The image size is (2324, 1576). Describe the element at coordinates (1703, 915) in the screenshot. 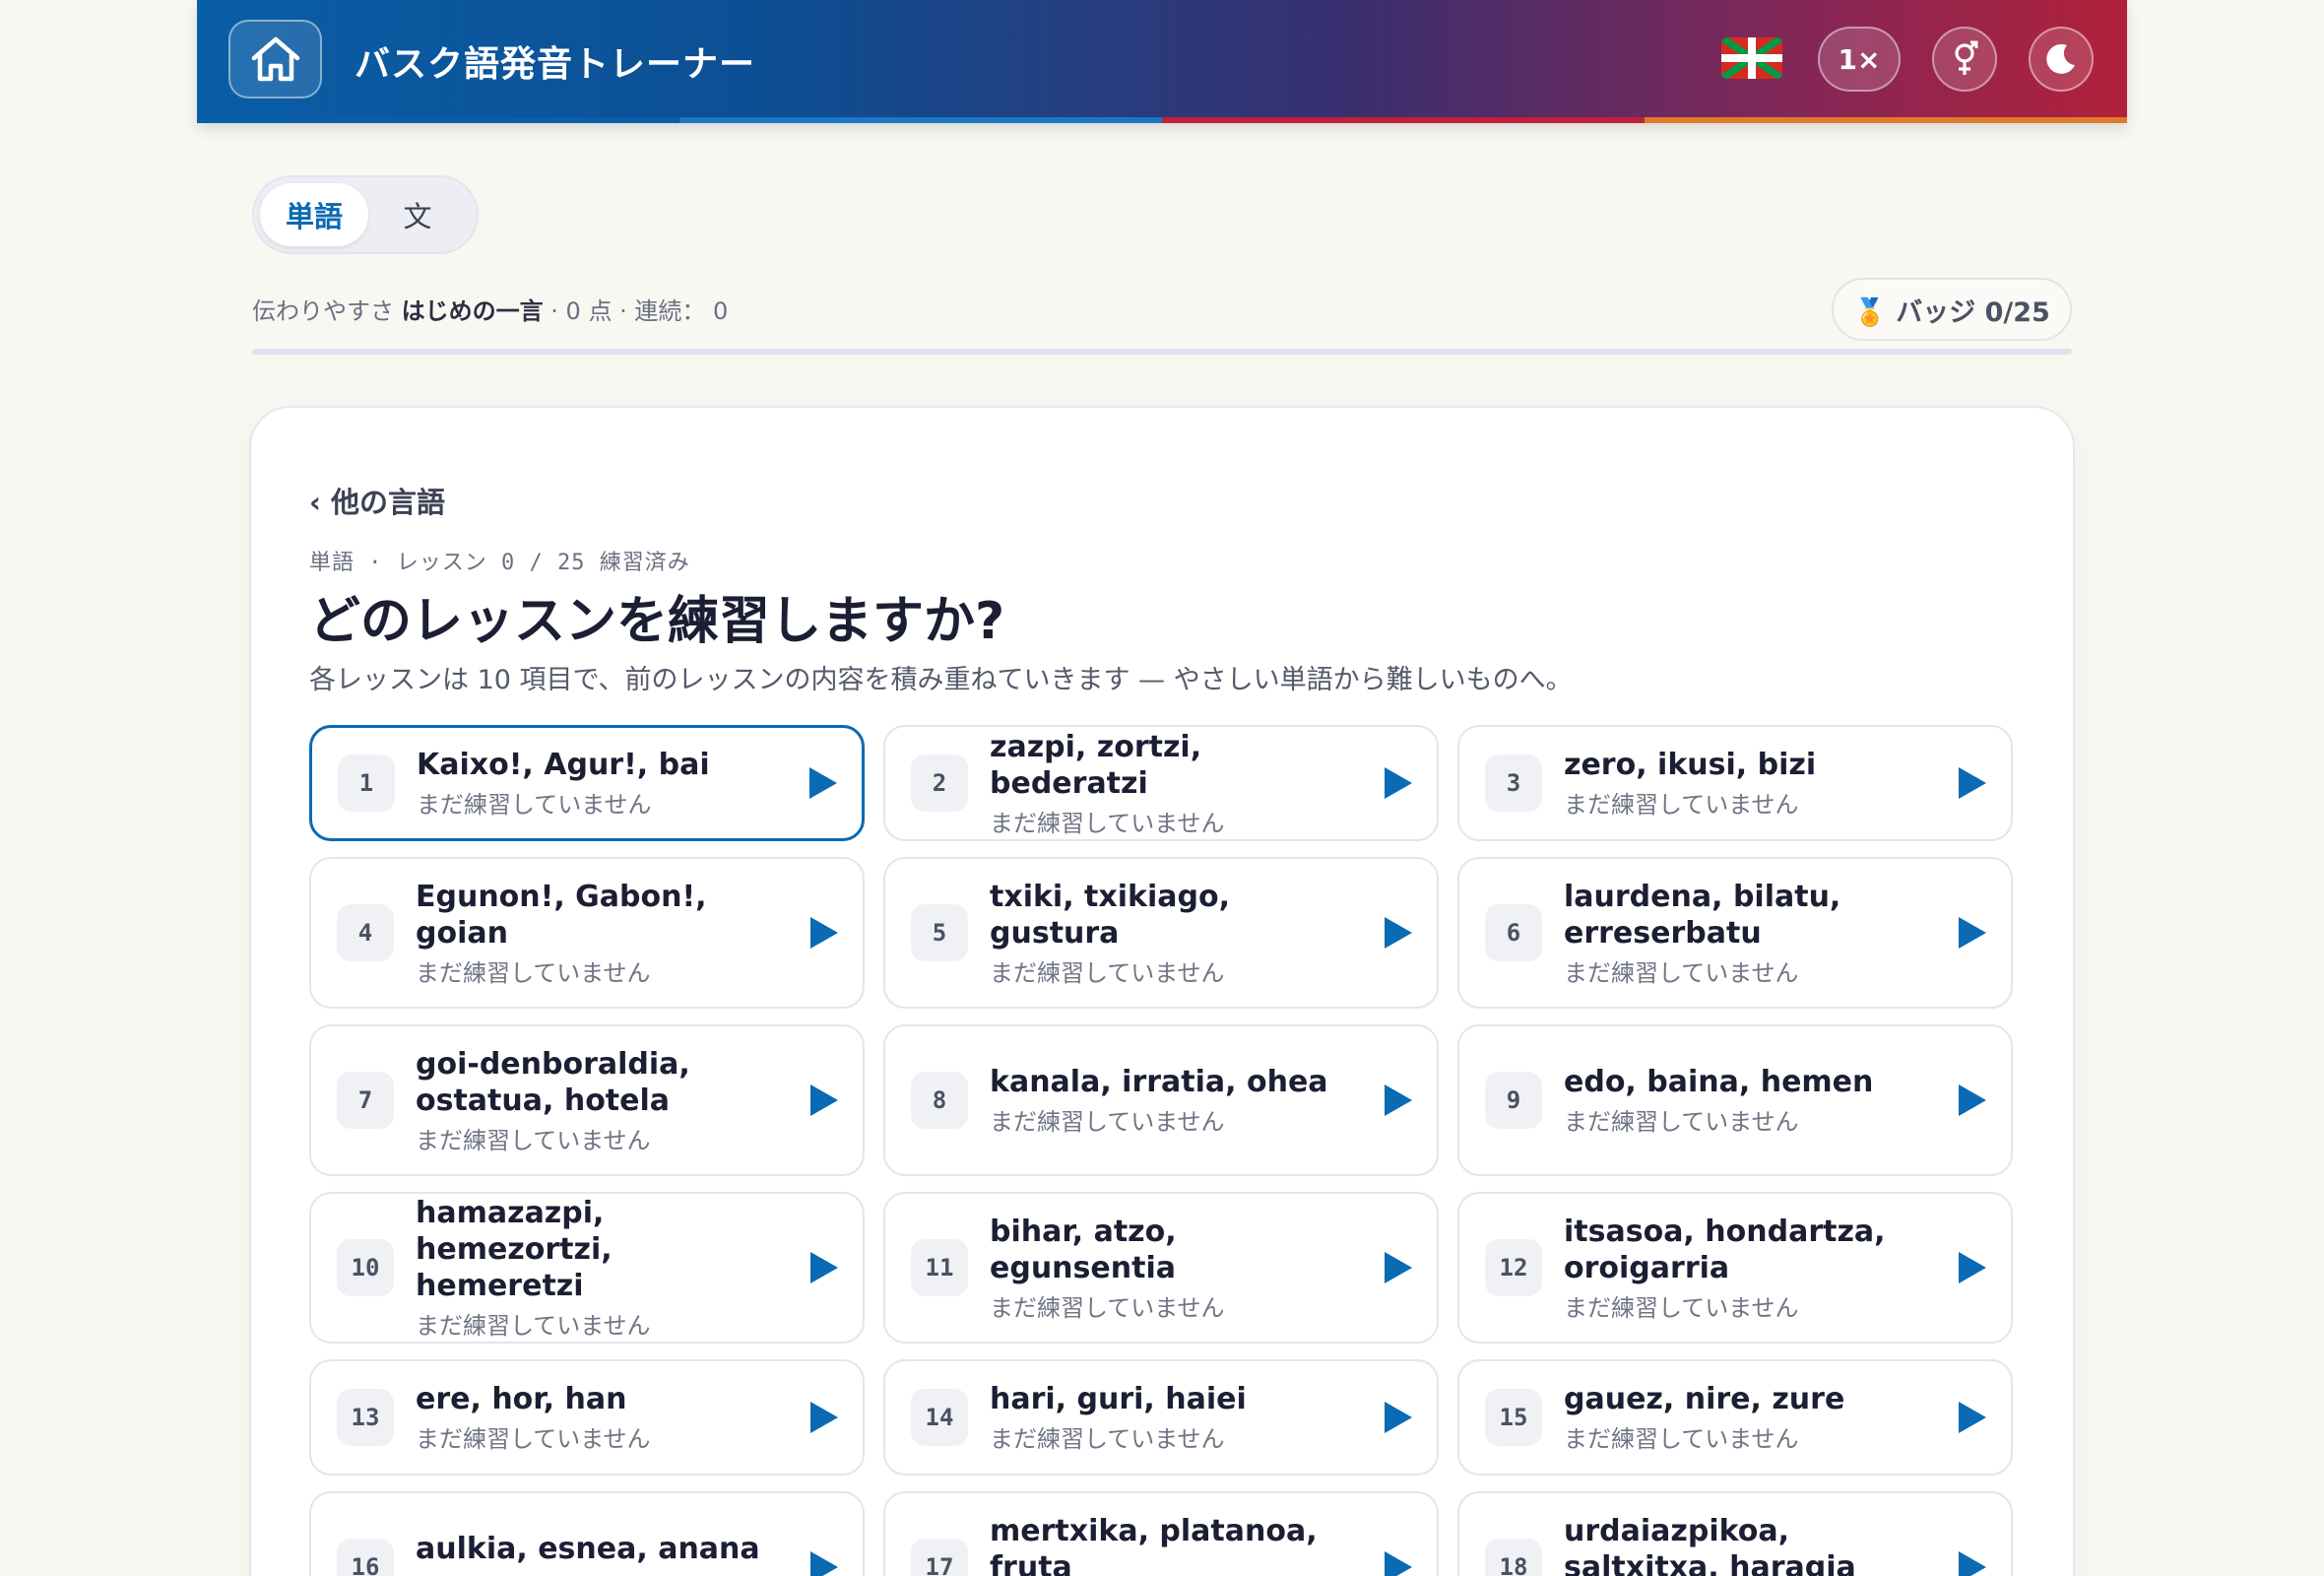

I see `lesson-words: laurdena, bilatu, erreserbatu` at that location.